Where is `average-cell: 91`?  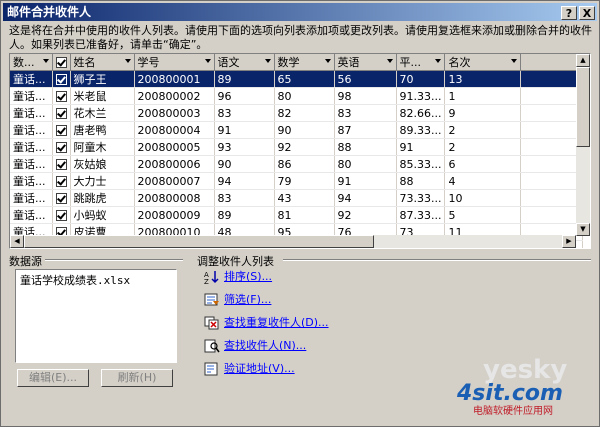
average-cell: 91 is located at coordinates (421, 147).